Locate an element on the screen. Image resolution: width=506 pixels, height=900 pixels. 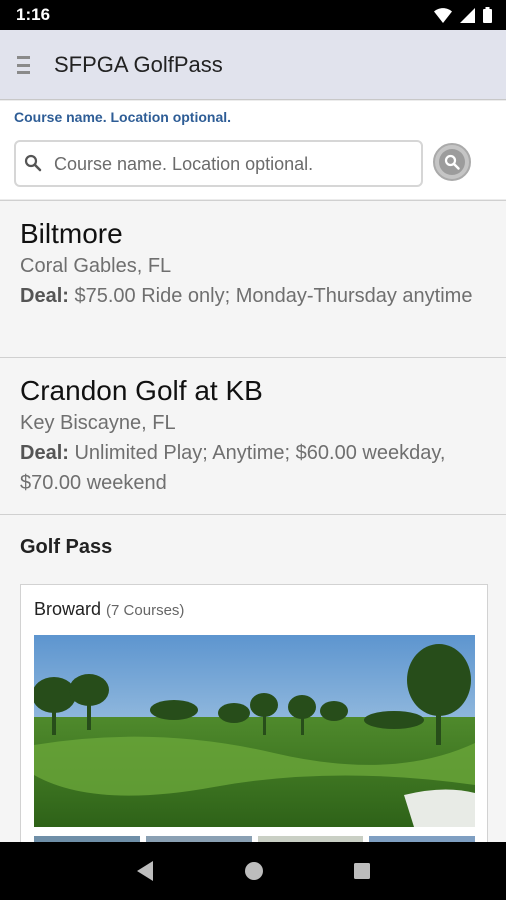
region-course-count: (7 Courses) is located at coordinates (145, 610).